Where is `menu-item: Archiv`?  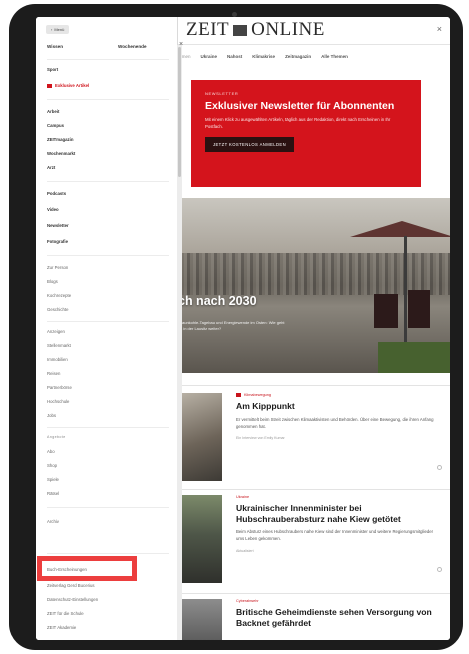
menu-item: Archiv is located at coordinates (53, 521).